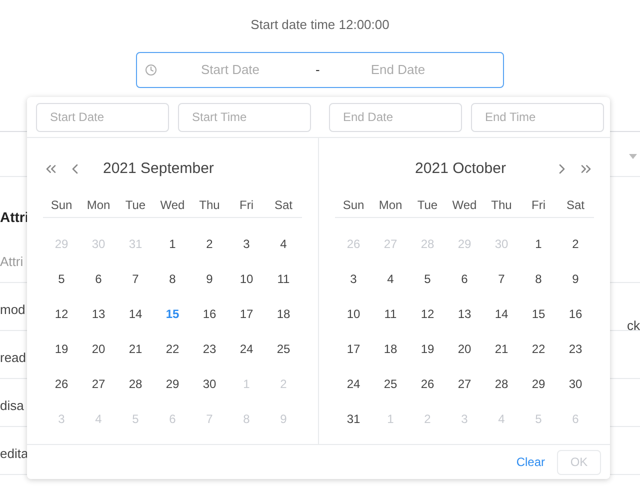 The width and height of the screenshot is (640, 492). I want to click on row-value: ck, so click(633, 326).